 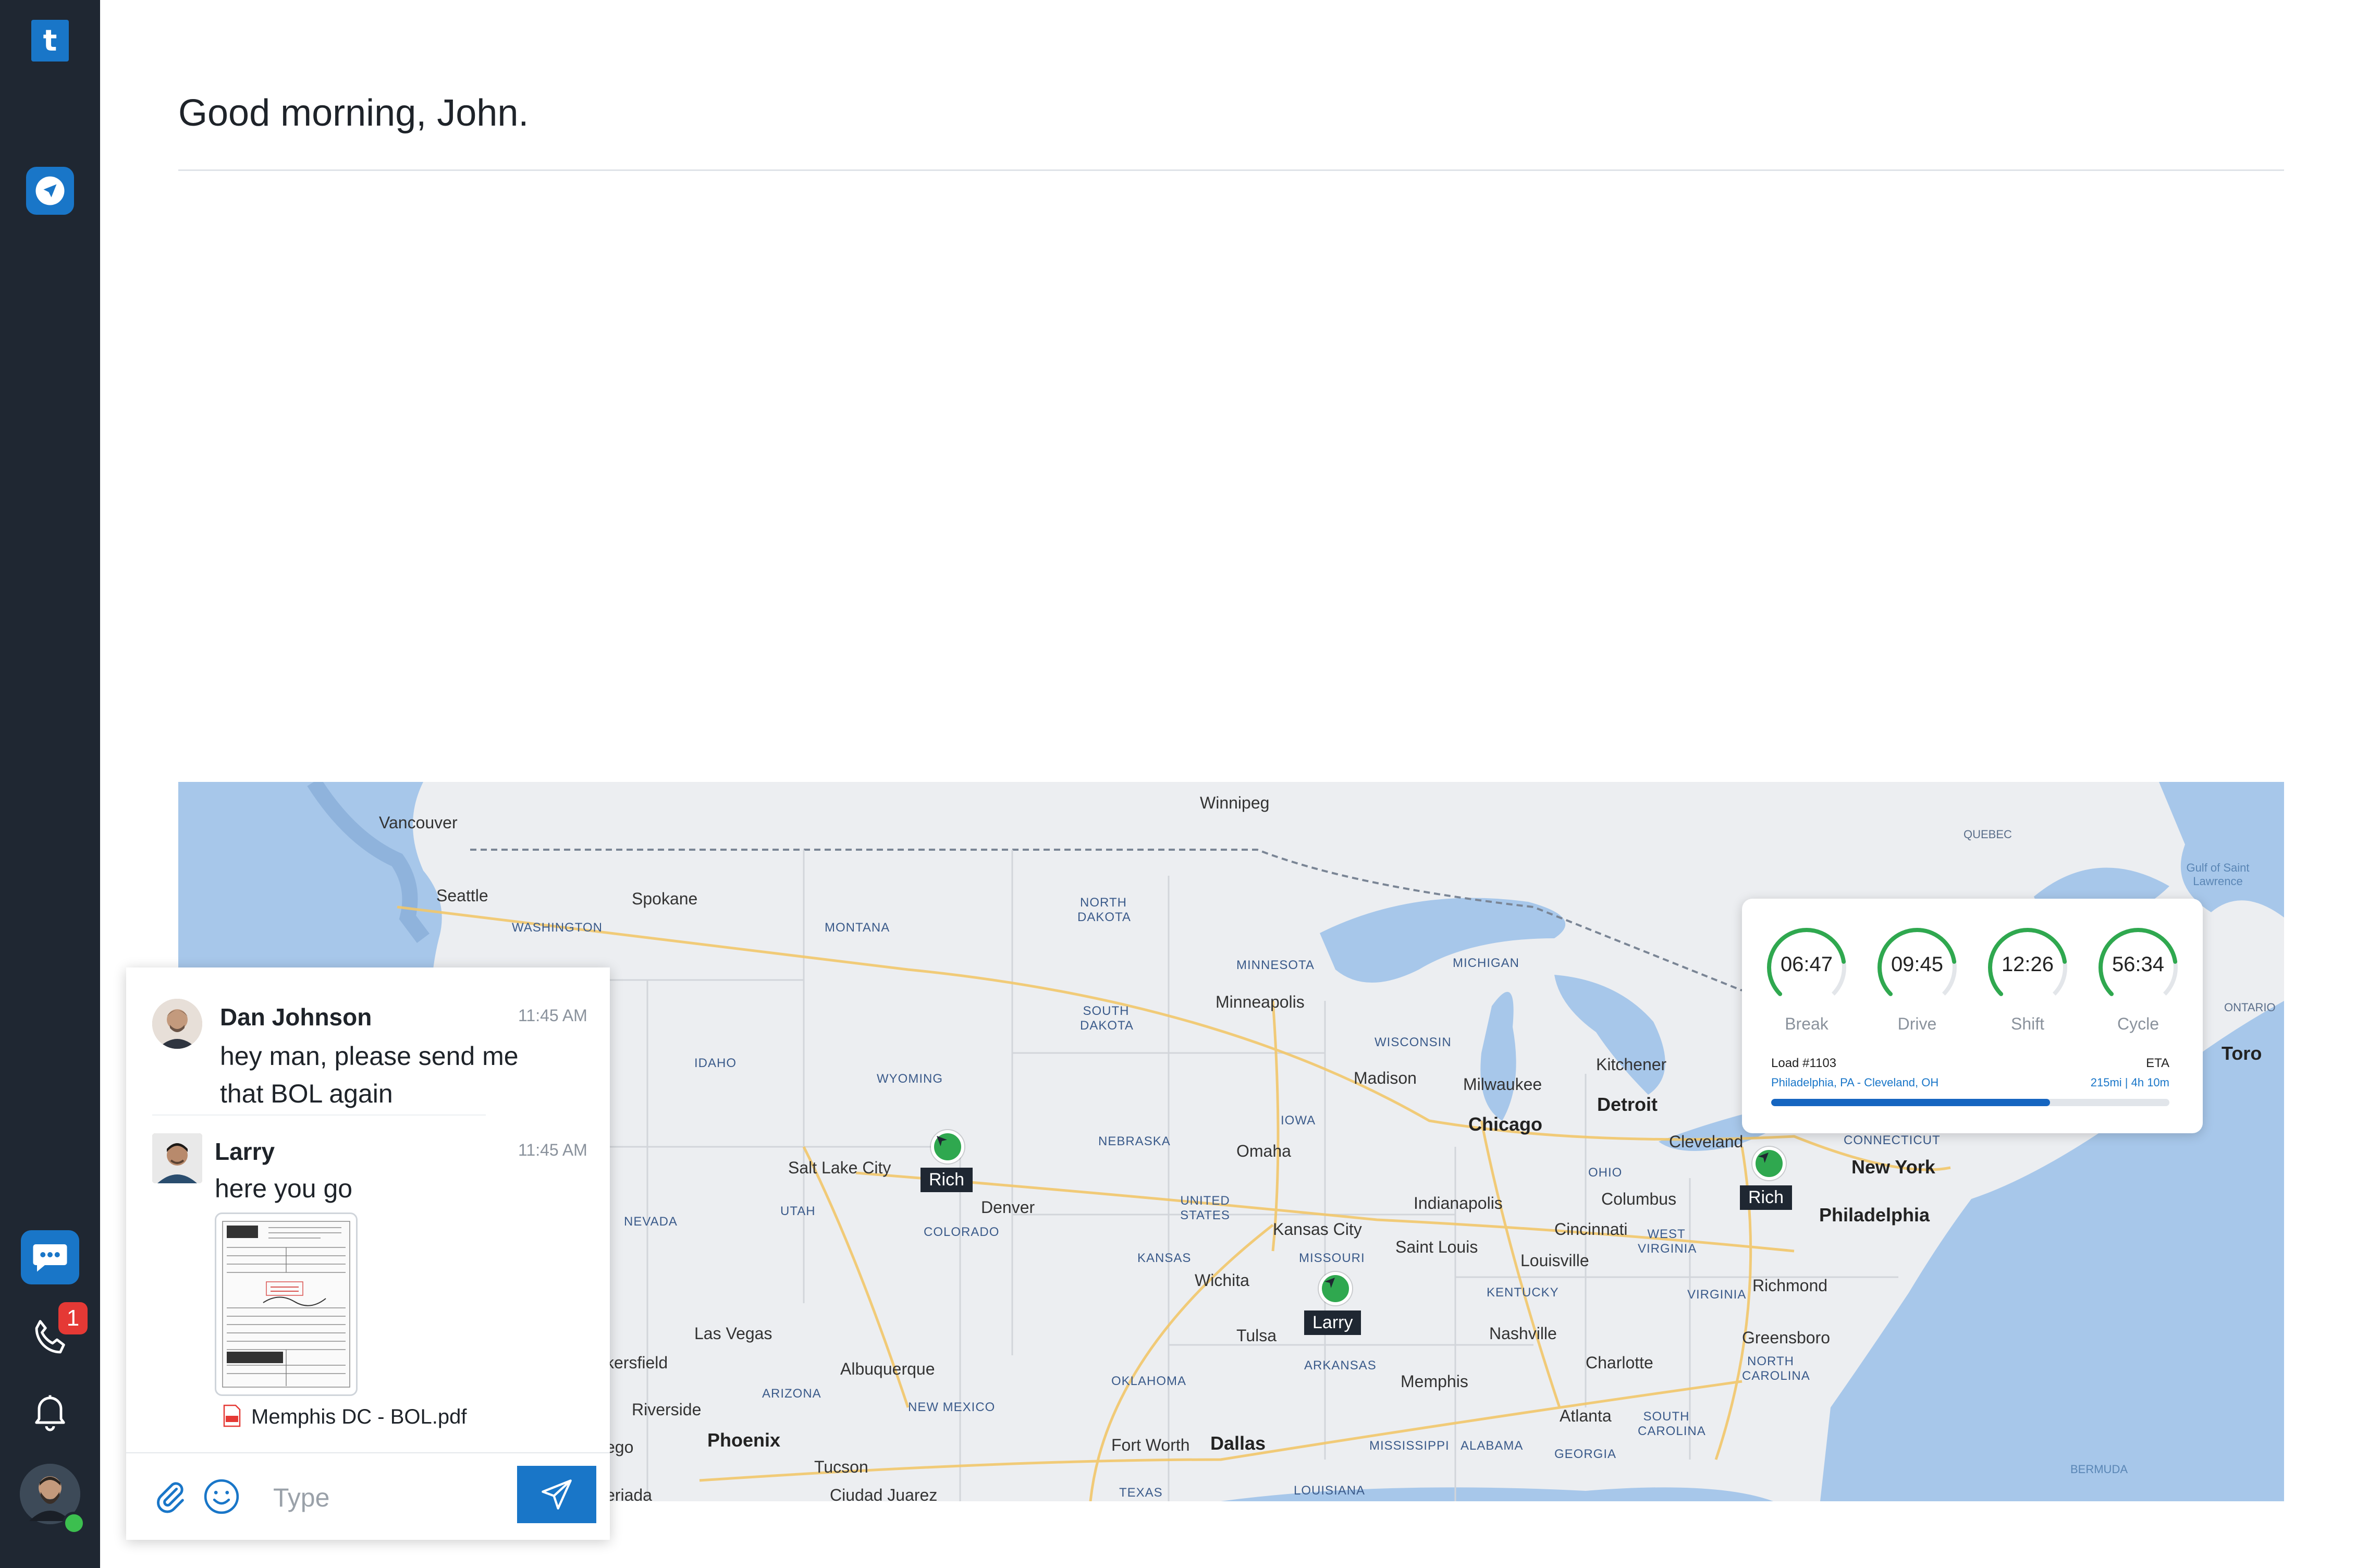 What do you see at coordinates (50, 191) in the screenshot?
I see `navigation-icon` at bounding box center [50, 191].